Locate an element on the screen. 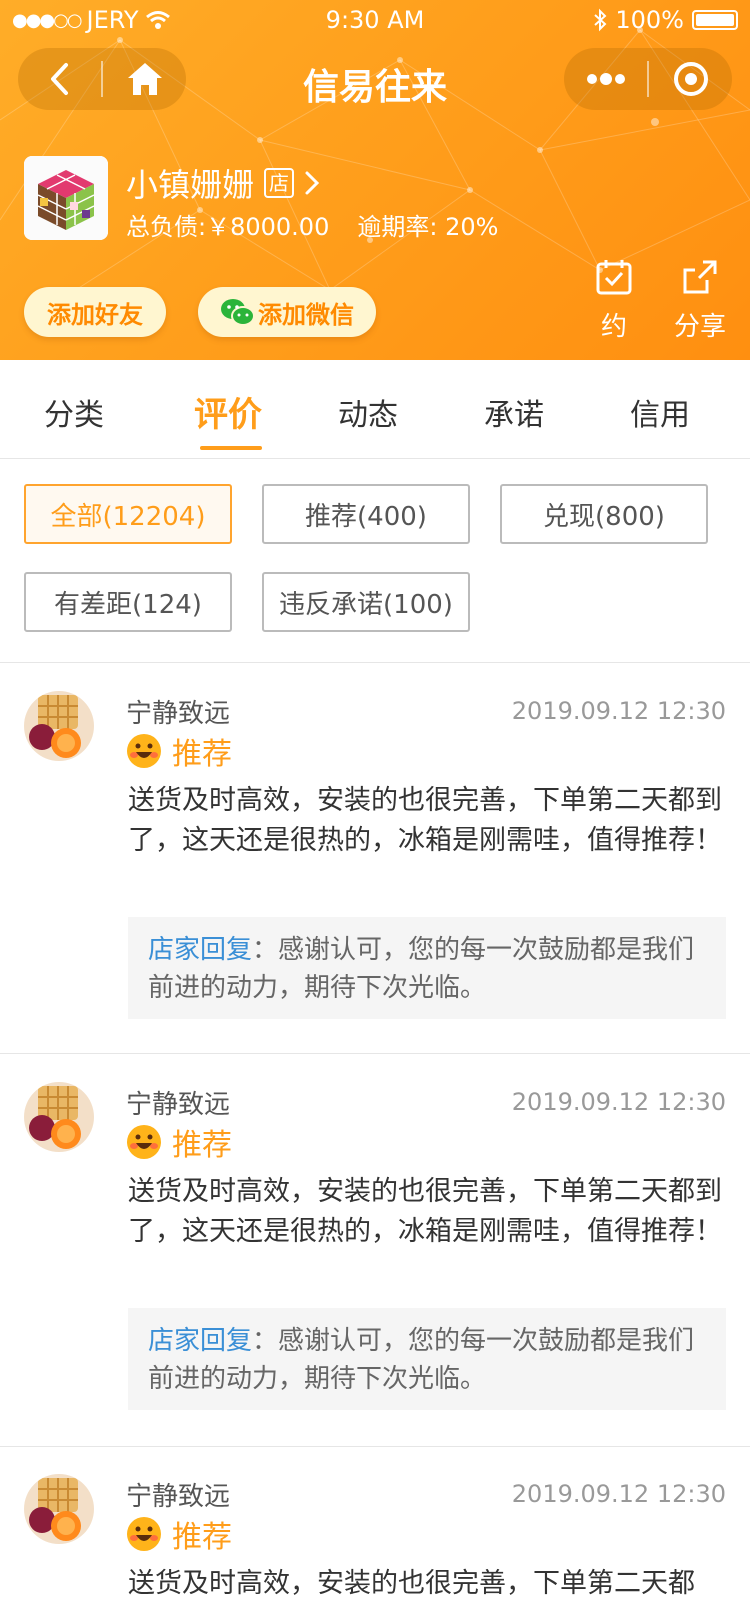 This screenshot has height=1610, width=750. add-wechat-button: 添加微信 is located at coordinates (287, 312).